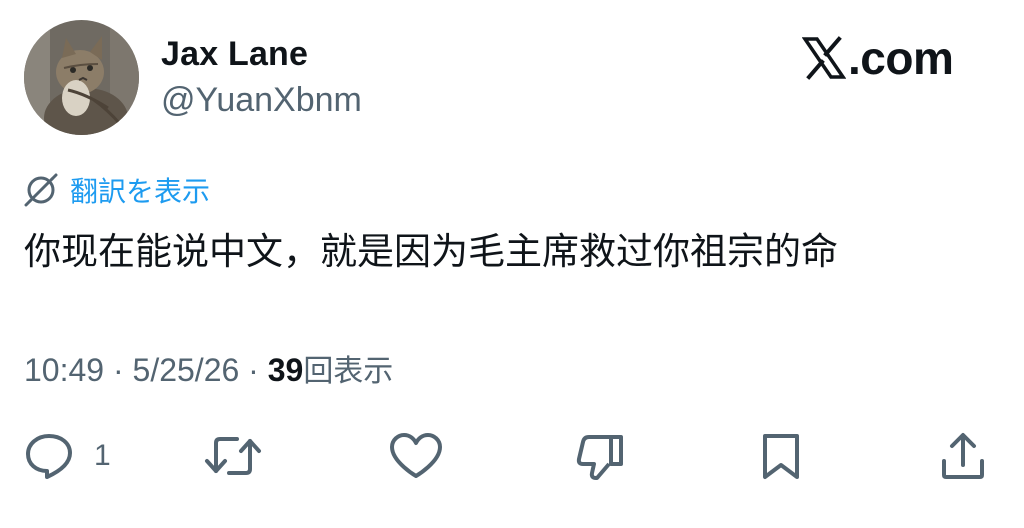 This screenshot has height=528, width=1024. I want to click on thumbs-down-icon, so click(599, 457).